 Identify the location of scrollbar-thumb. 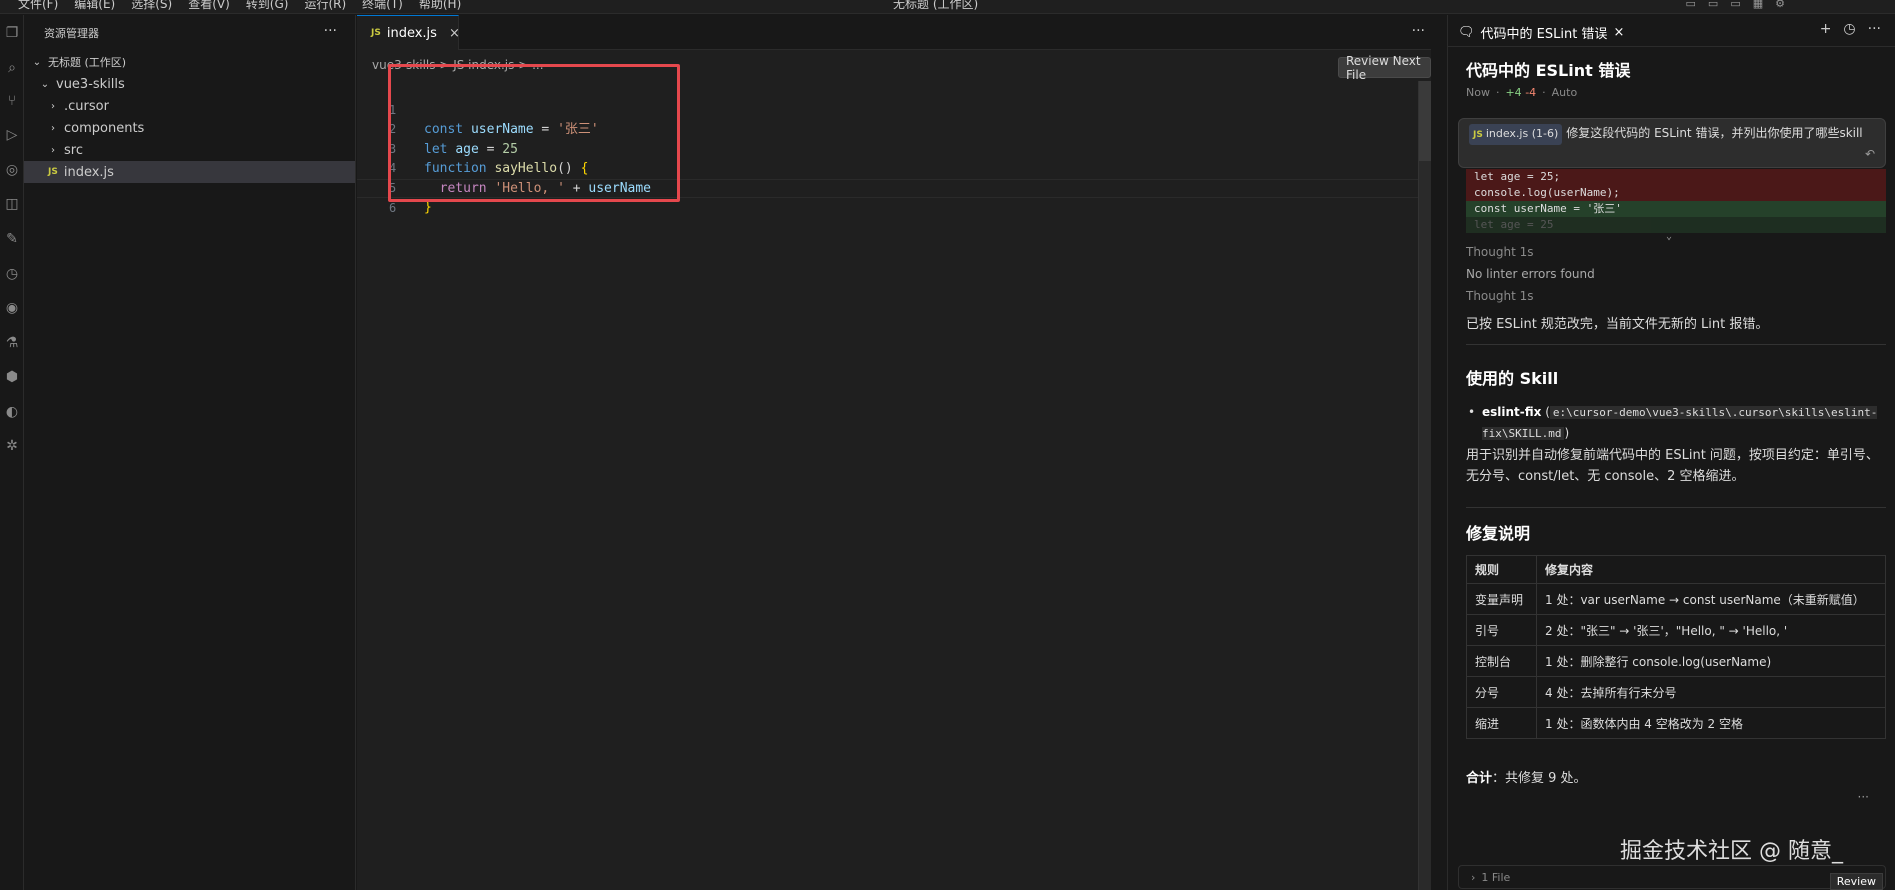
(1425, 121).